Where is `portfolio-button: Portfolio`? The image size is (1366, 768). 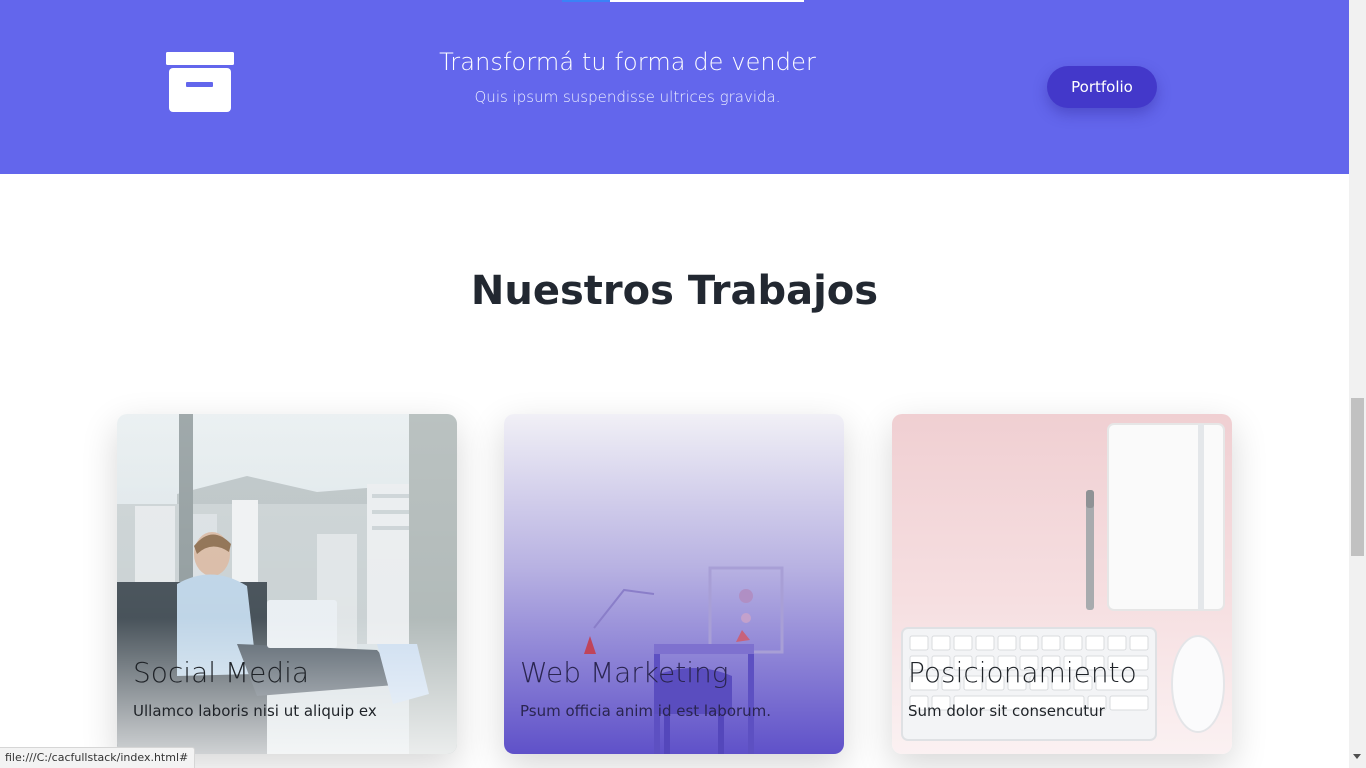 portfolio-button: Portfolio is located at coordinates (1102, 87).